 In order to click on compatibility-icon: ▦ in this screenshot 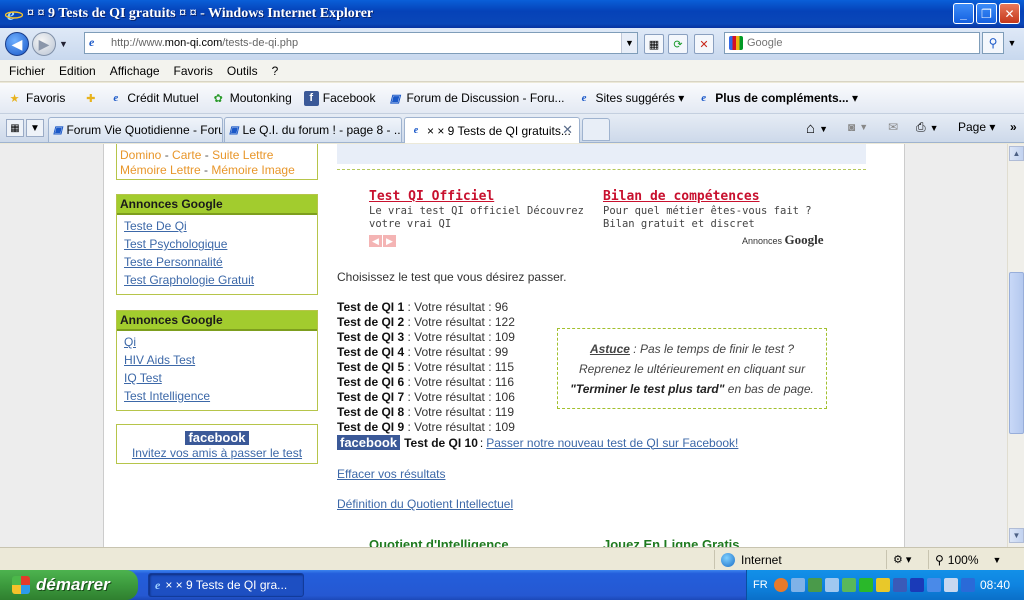, I will do `click(654, 44)`.